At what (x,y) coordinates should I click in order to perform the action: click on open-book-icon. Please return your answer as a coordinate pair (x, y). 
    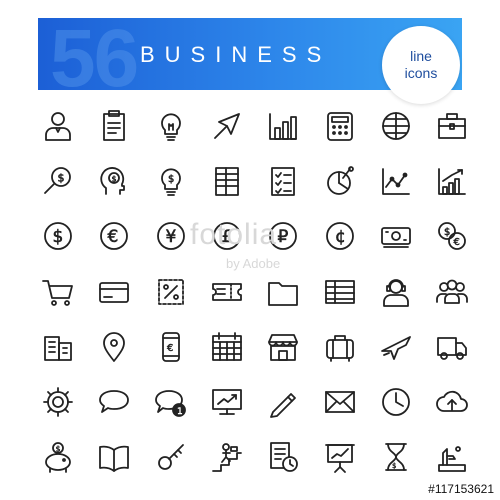
    Looking at the image, I should click on (114, 457).